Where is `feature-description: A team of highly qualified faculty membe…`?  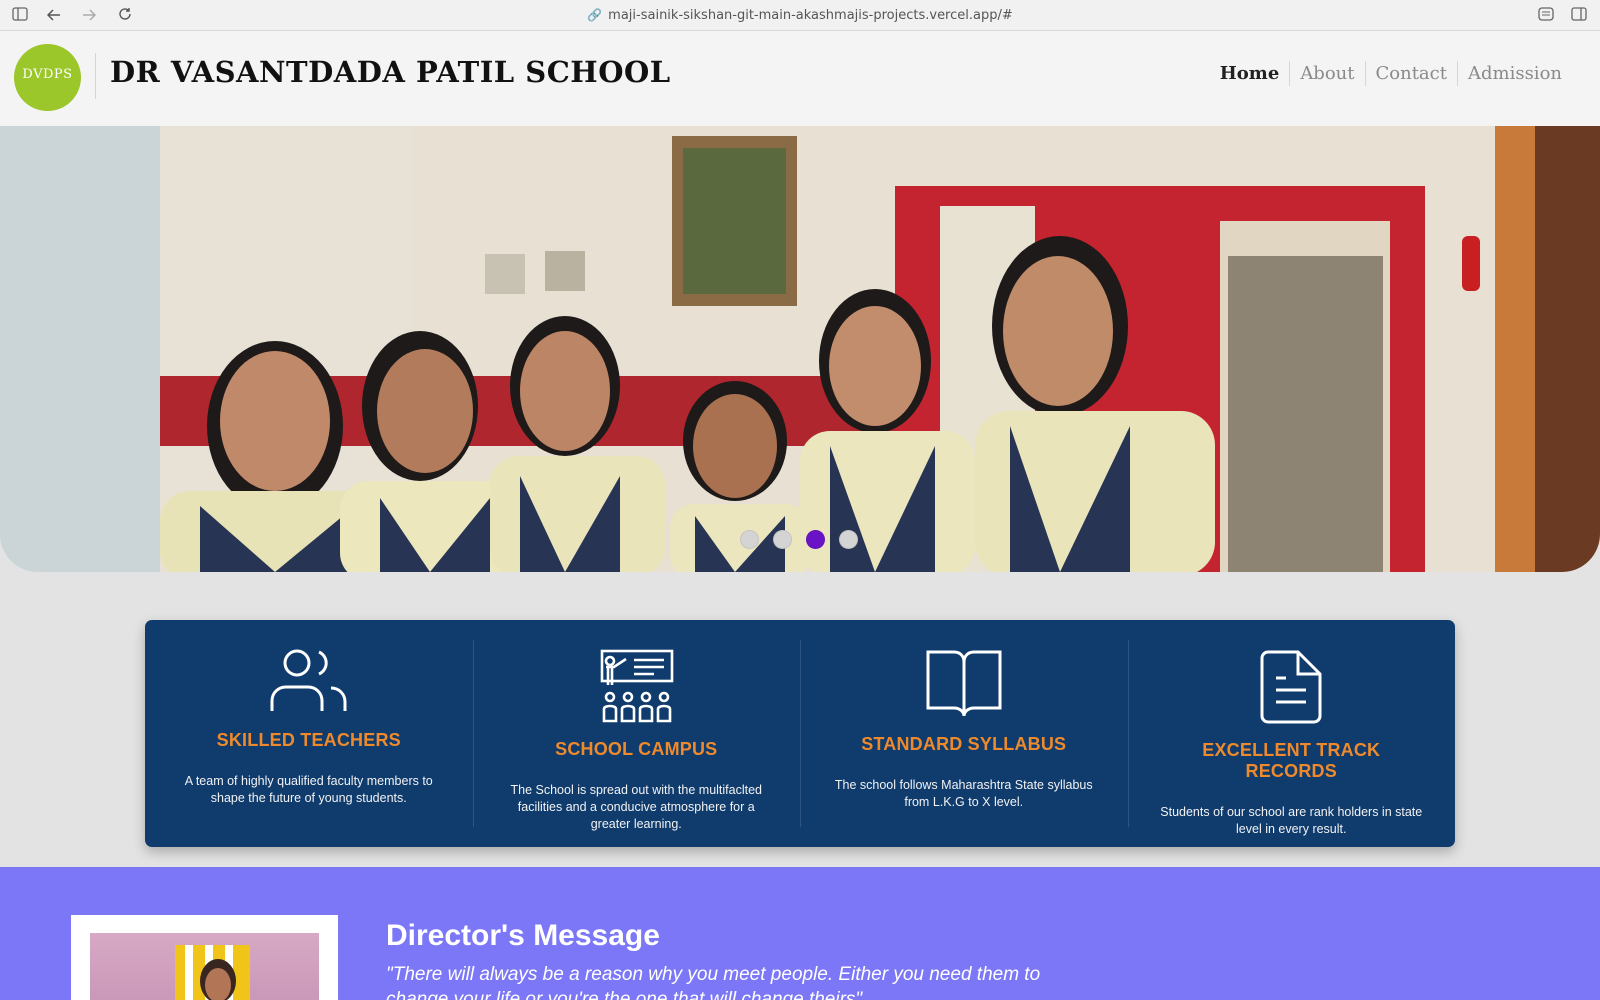
feature-description: A team of highly qualified faculty membe… is located at coordinates (308, 789).